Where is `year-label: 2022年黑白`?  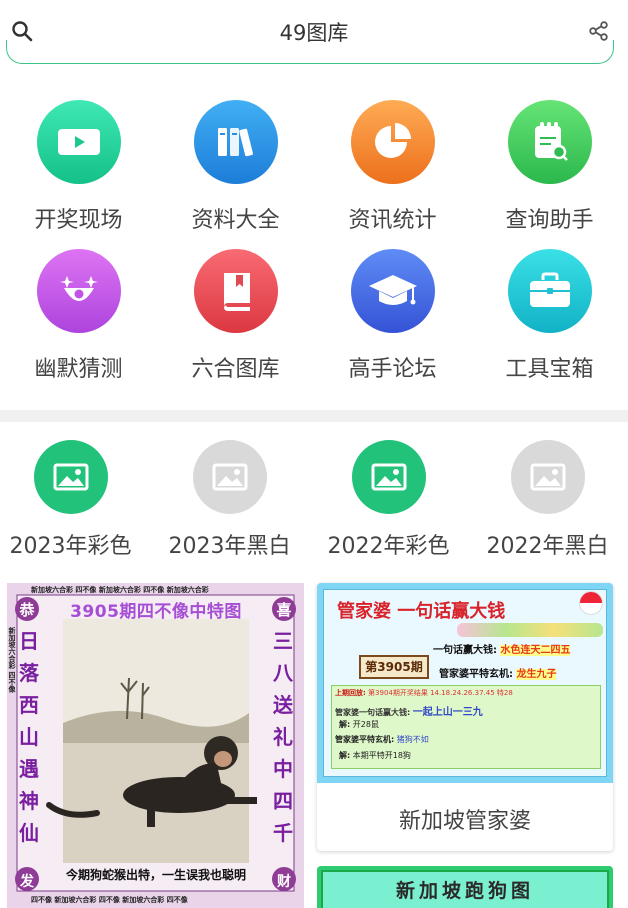
year-label: 2022年黑白 is located at coordinates (547, 546).